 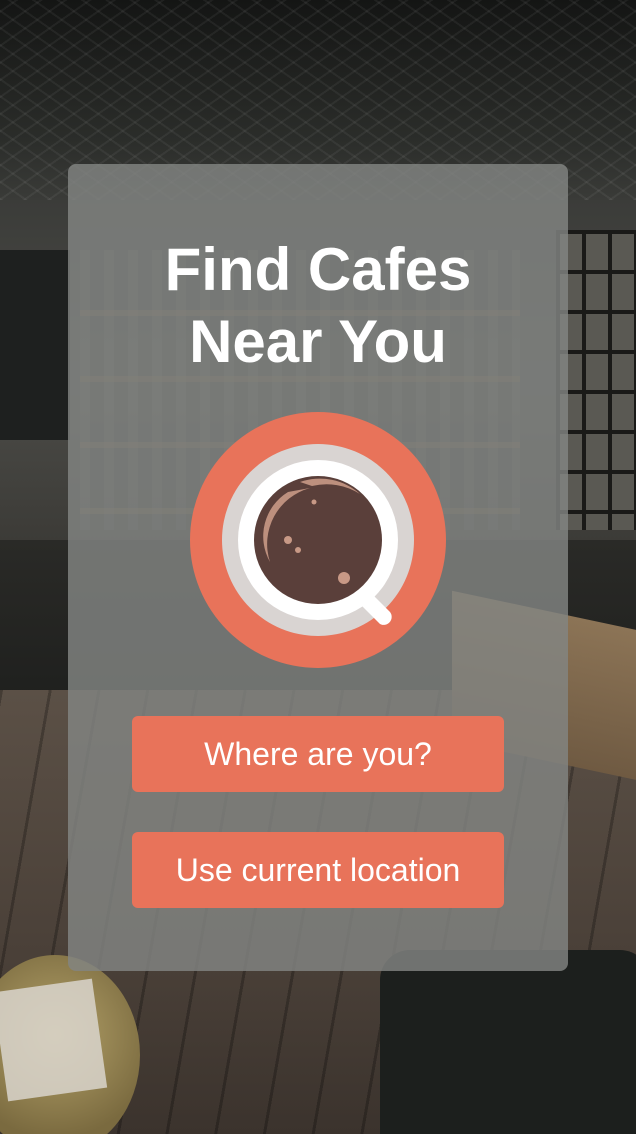 What do you see at coordinates (318, 341) in the screenshot?
I see `title-line-2: Near You` at bounding box center [318, 341].